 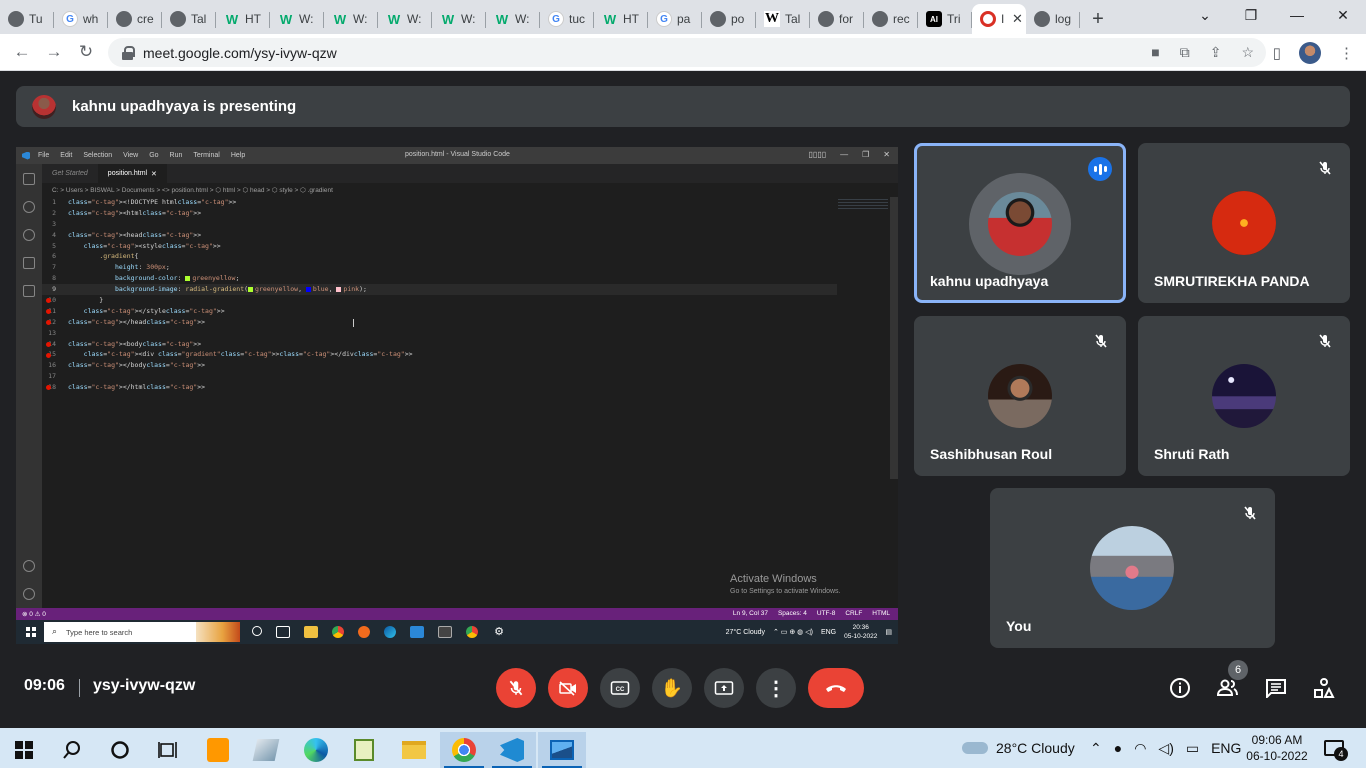 I want to click on meeting-details-button, so click(x=1180, y=688).